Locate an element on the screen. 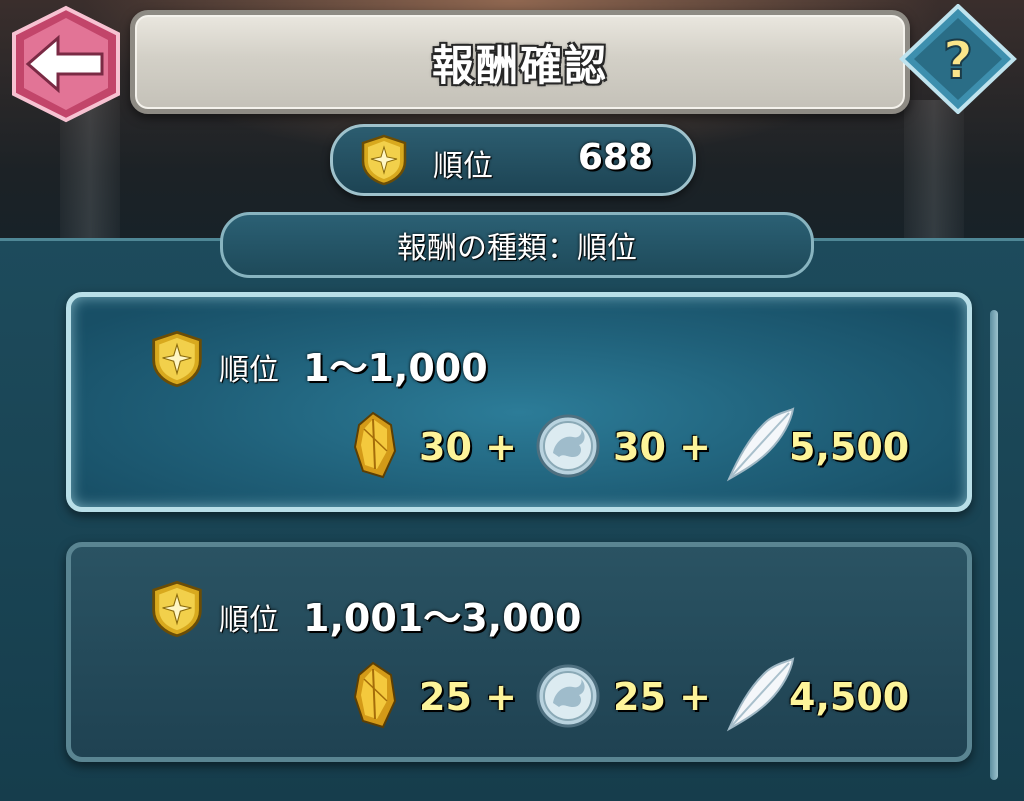 Image resolution: width=1024 pixels, height=801 pixels. help-button: ? is located at coordinates (958, 59).